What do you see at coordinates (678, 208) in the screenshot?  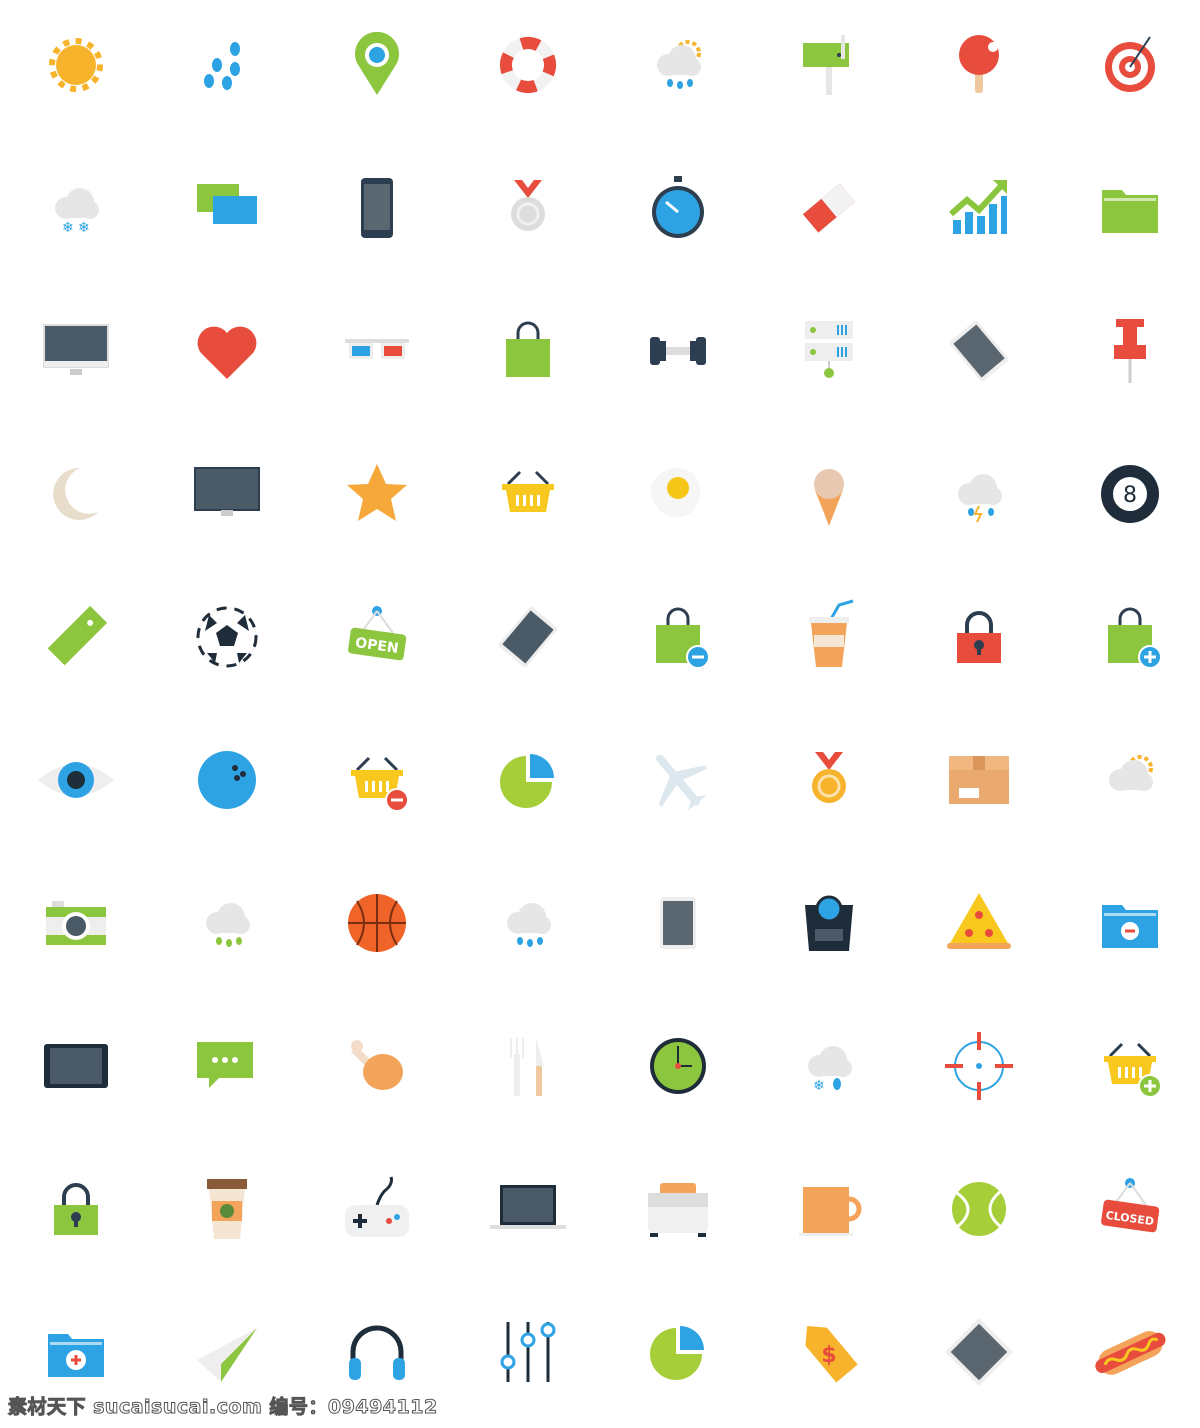 I see `stopwatch-icon` at bounding box center [678, 208].